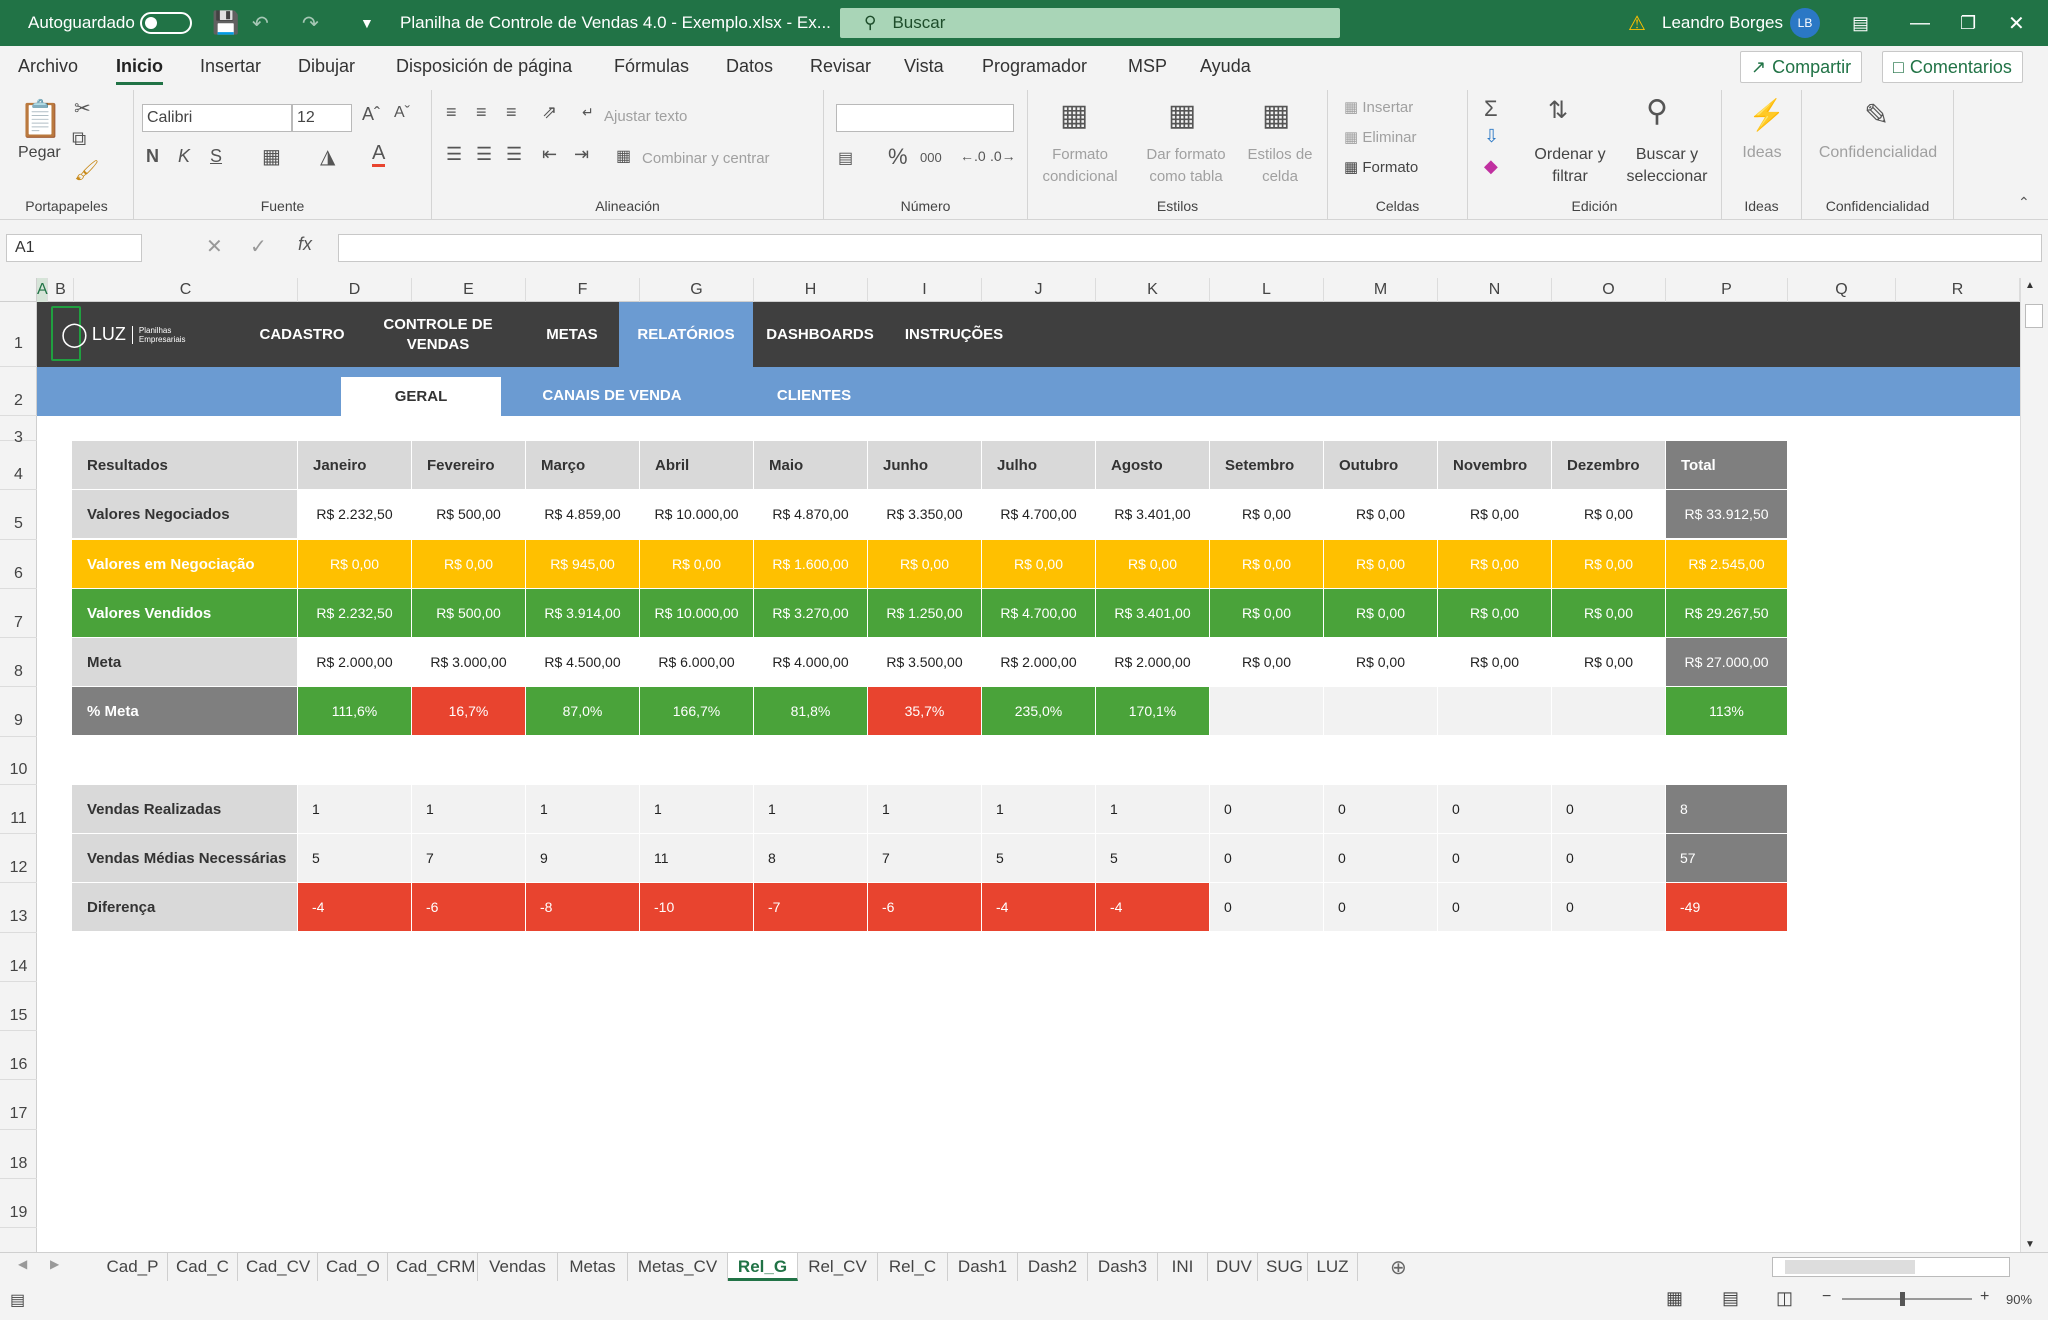 The width and height of the screenshot is (2048, 1320). What do you see at coordinates (1053, 1267) in the screenshot?
I see `sheet-tab-dash2: Dash2` at bounding box center [1053, 1267].